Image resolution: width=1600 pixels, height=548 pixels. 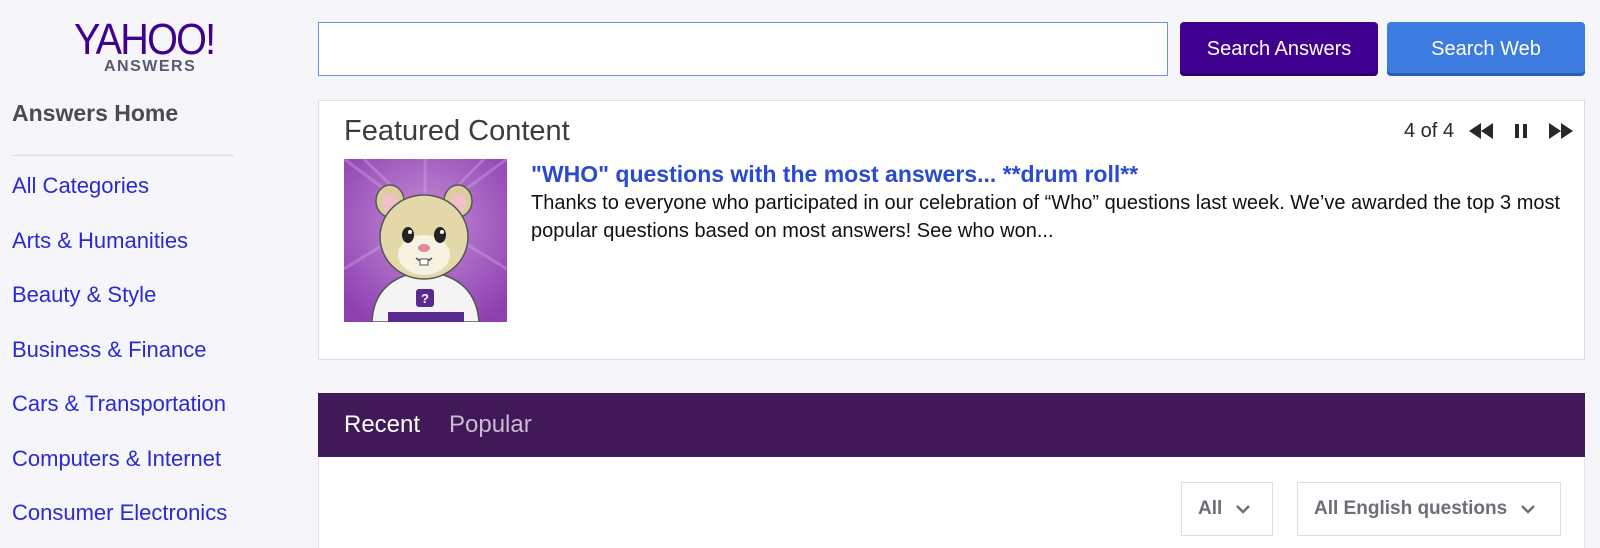 What do you see at coordinates (457, 131) in the screenshot?
I see `featured-content-title: Featured Content` at bounding box center [457, 131].